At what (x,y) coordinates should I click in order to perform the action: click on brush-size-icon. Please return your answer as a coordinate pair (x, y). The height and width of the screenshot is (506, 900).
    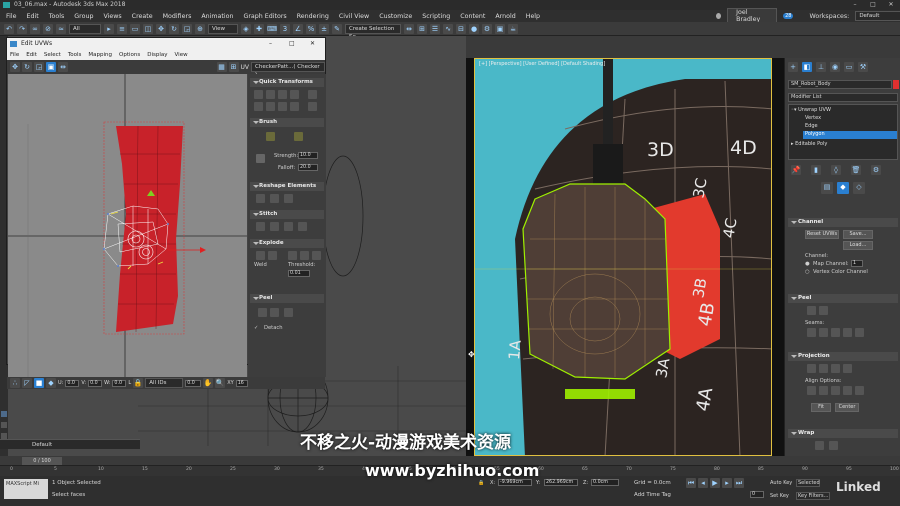
    Looking at the image, I should click on (260, 158).